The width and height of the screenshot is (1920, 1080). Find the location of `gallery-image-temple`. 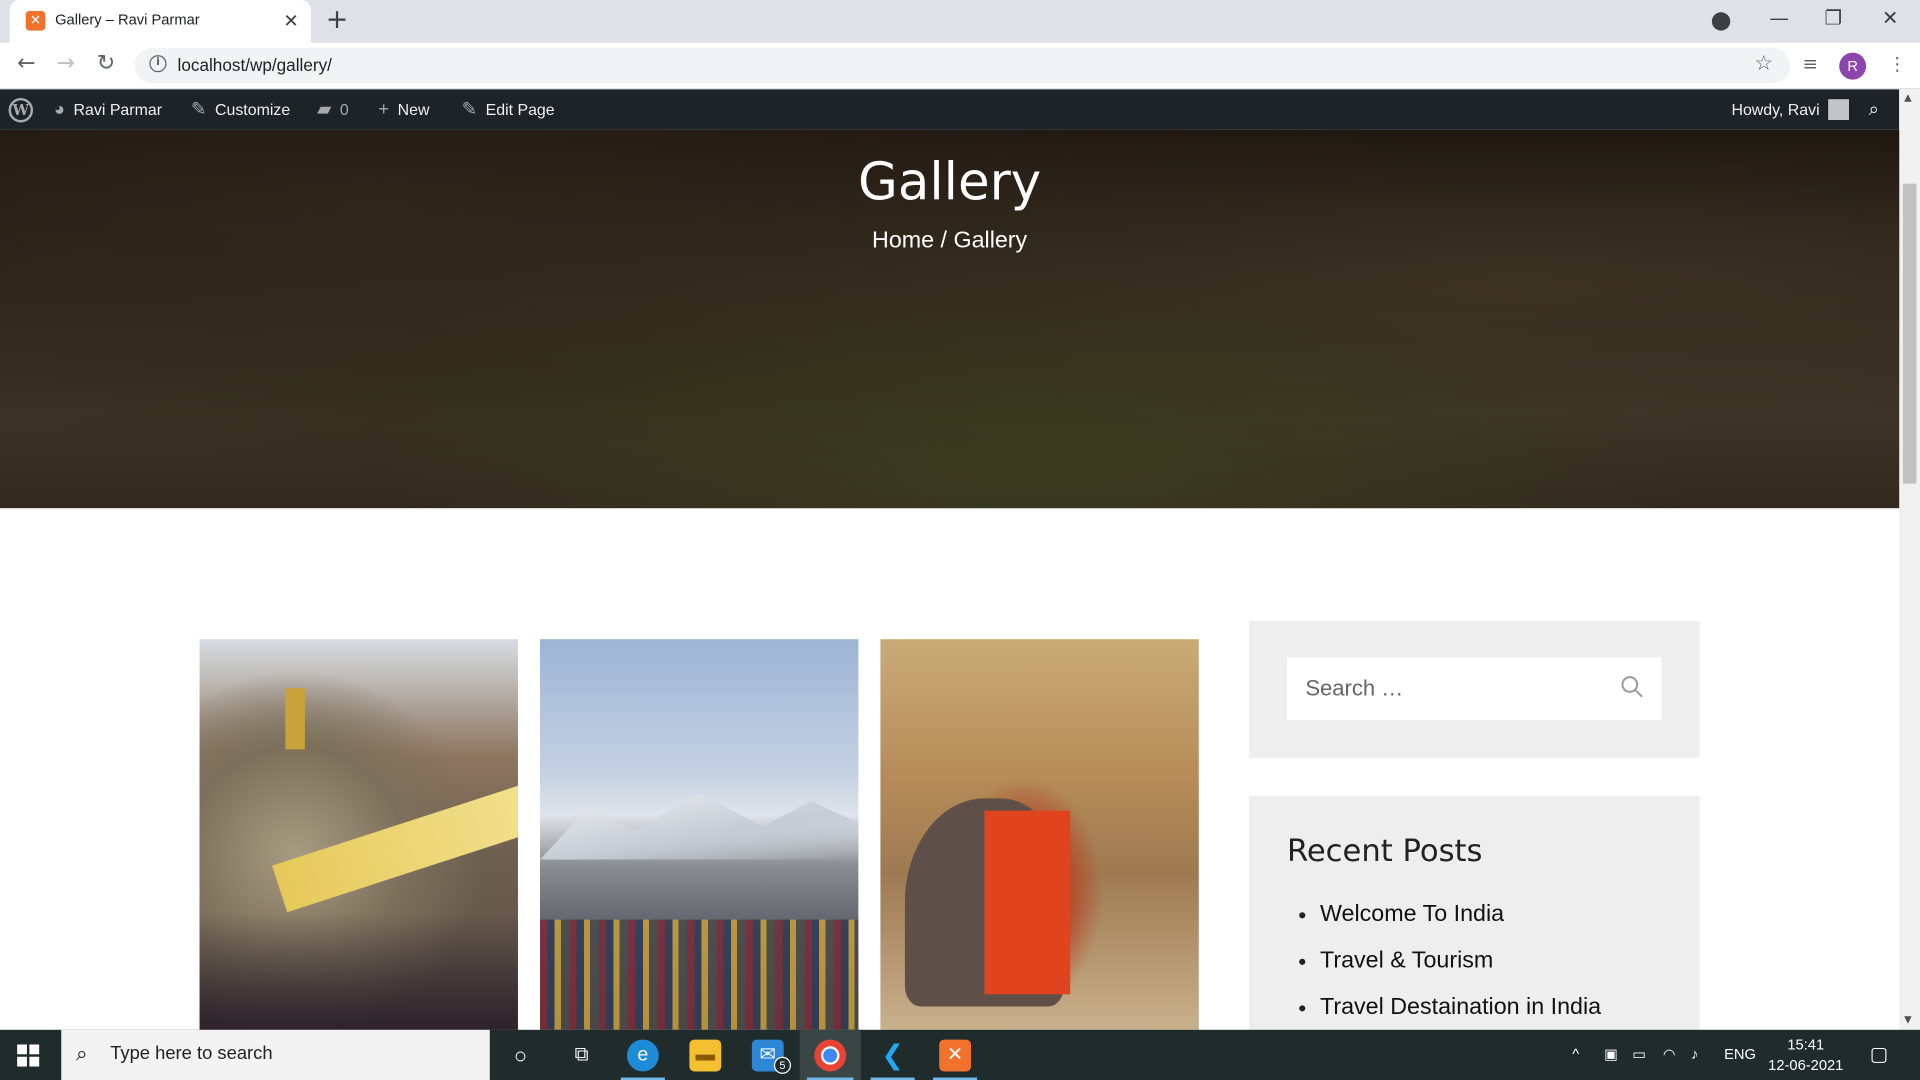

gallery-image-temple is located at coordinates (358, 834).